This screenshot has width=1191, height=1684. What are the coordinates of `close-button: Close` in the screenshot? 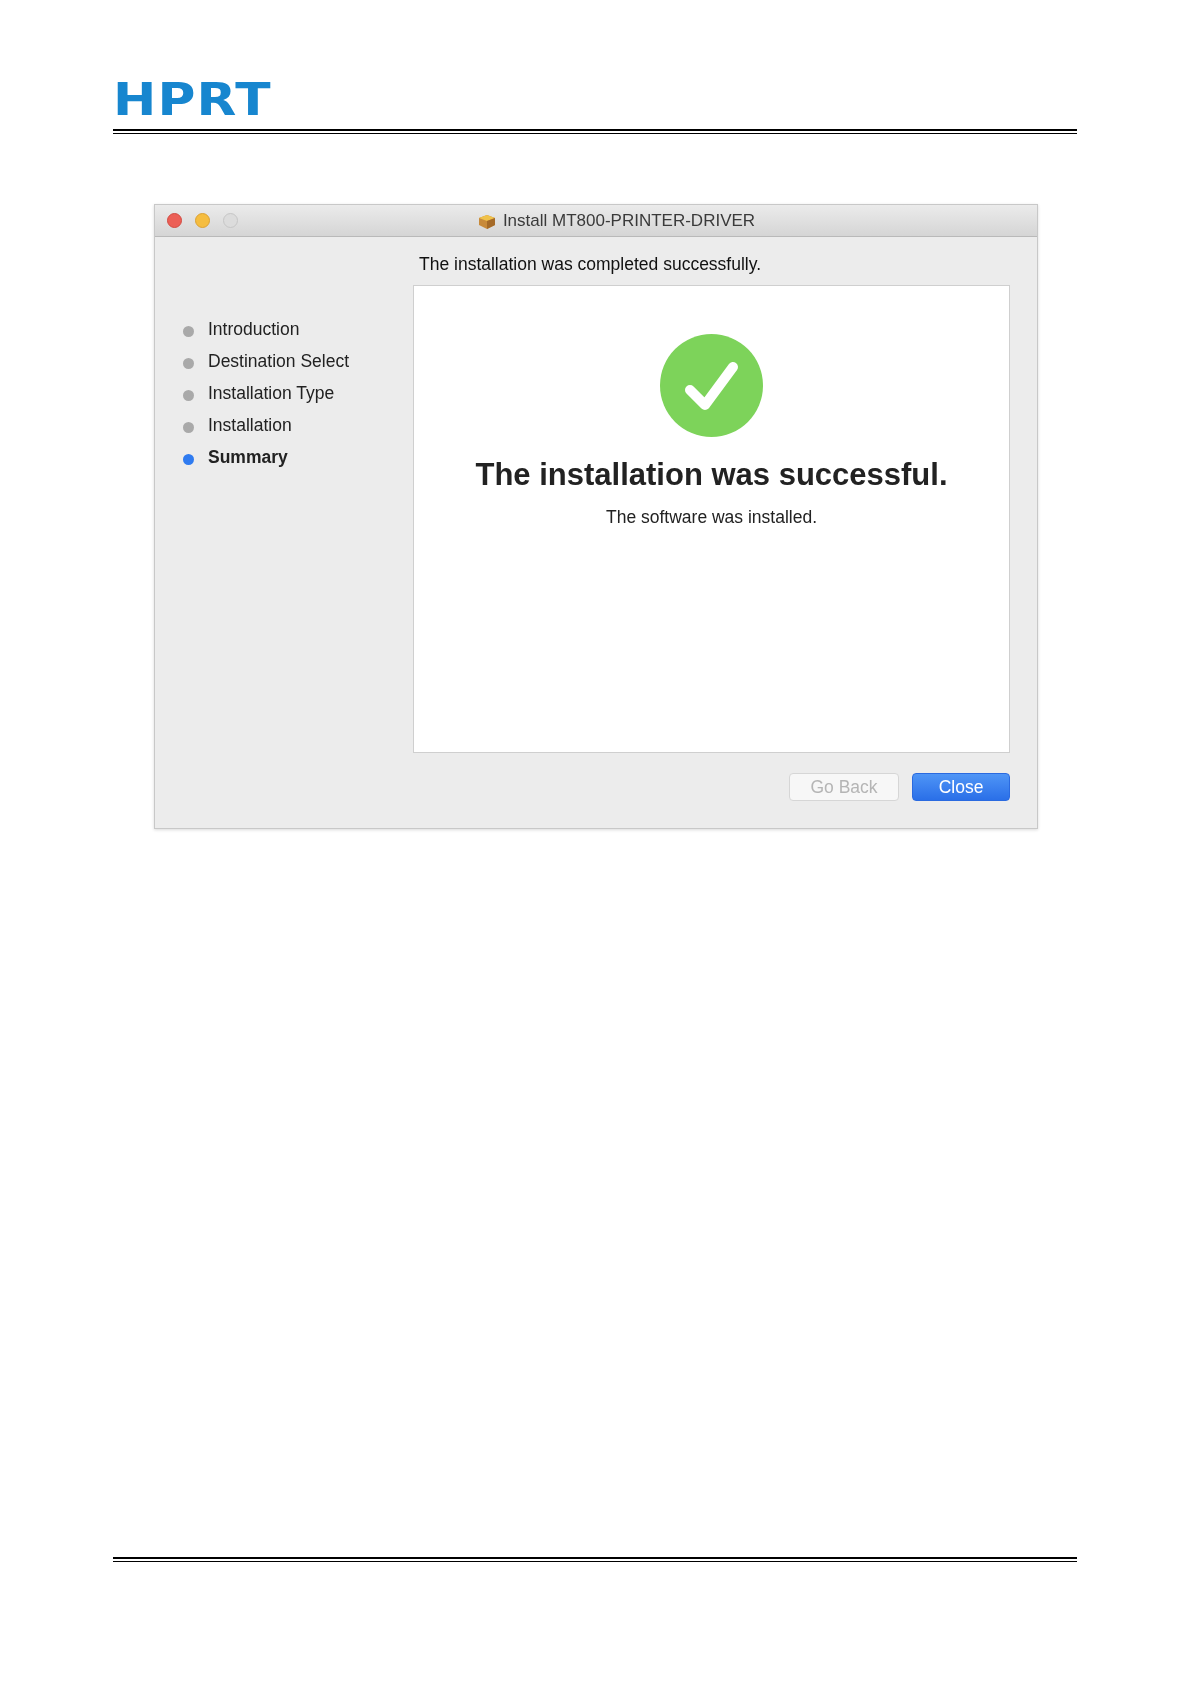 It's located at (961, 787).